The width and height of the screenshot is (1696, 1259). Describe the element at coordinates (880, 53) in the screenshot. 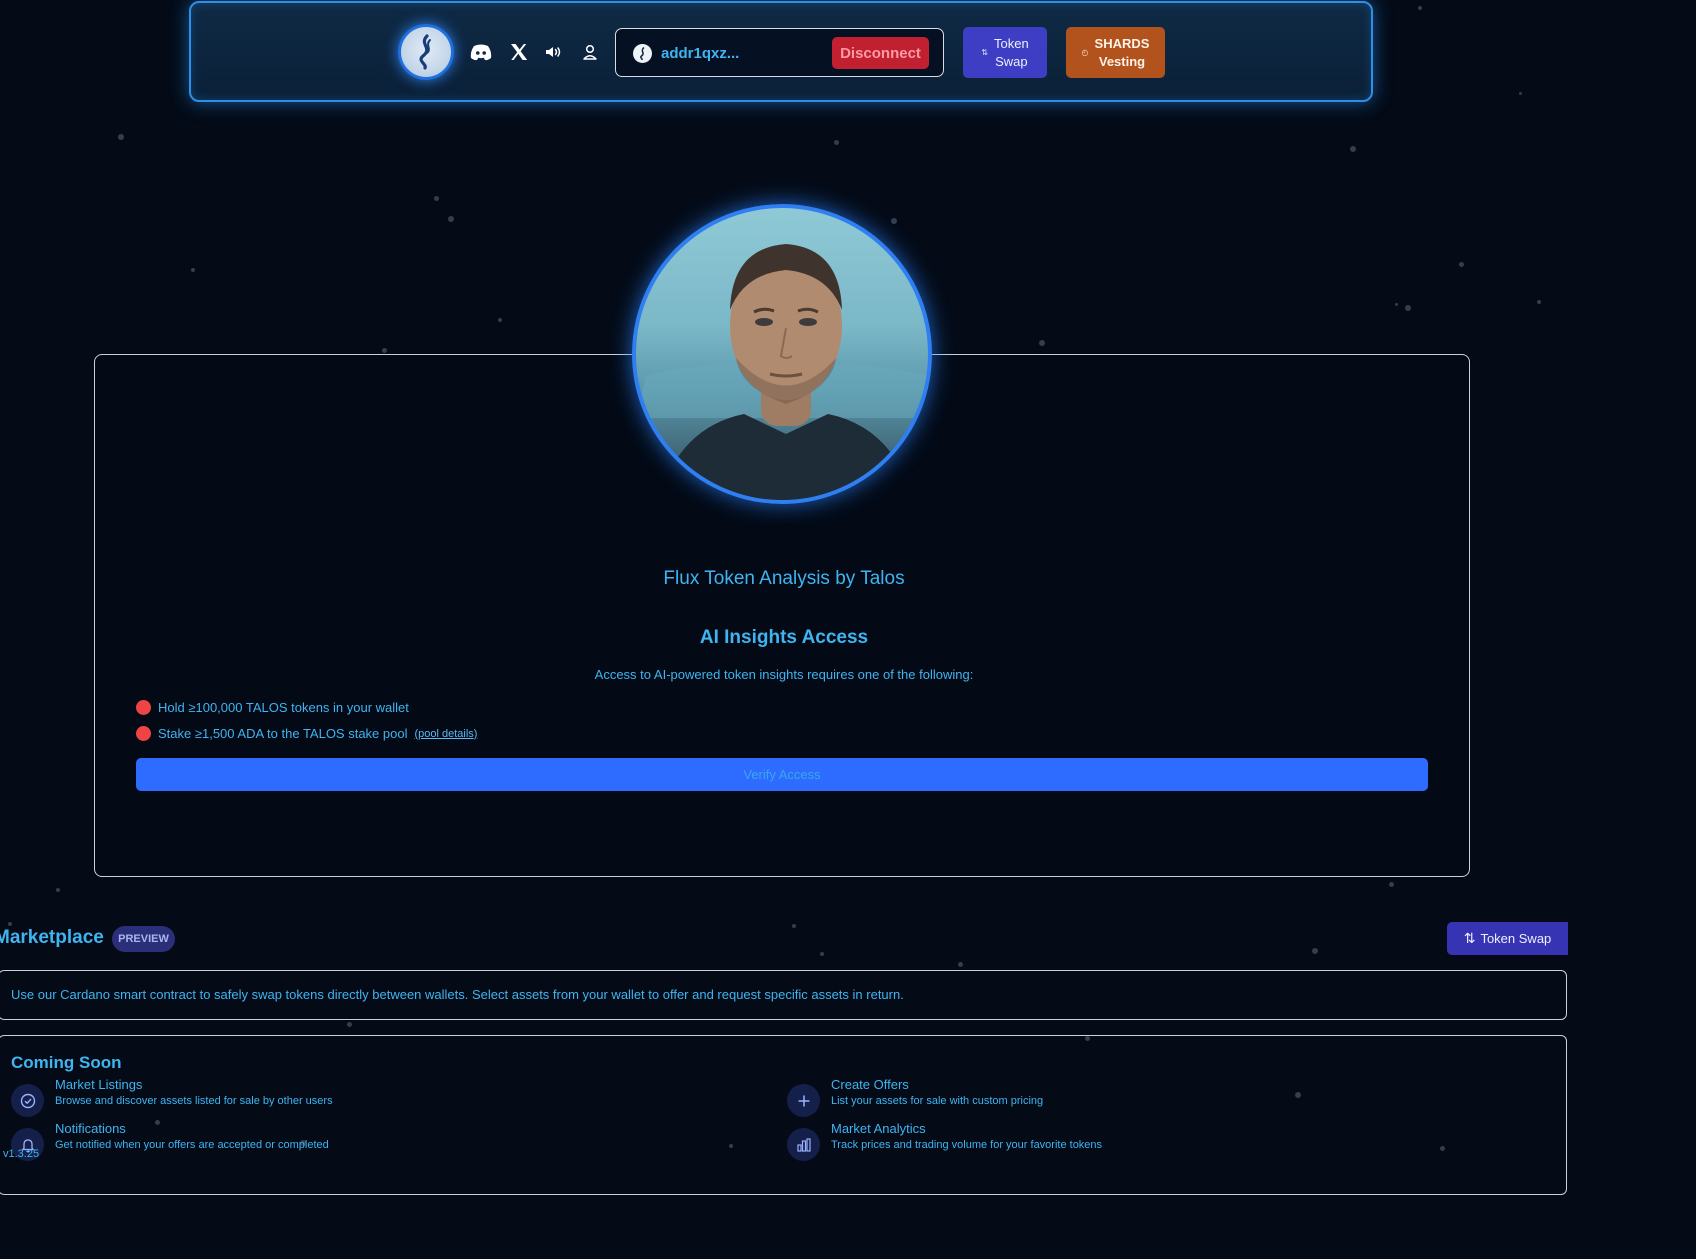

I see `disconnect-button: Disconnect` at that location.